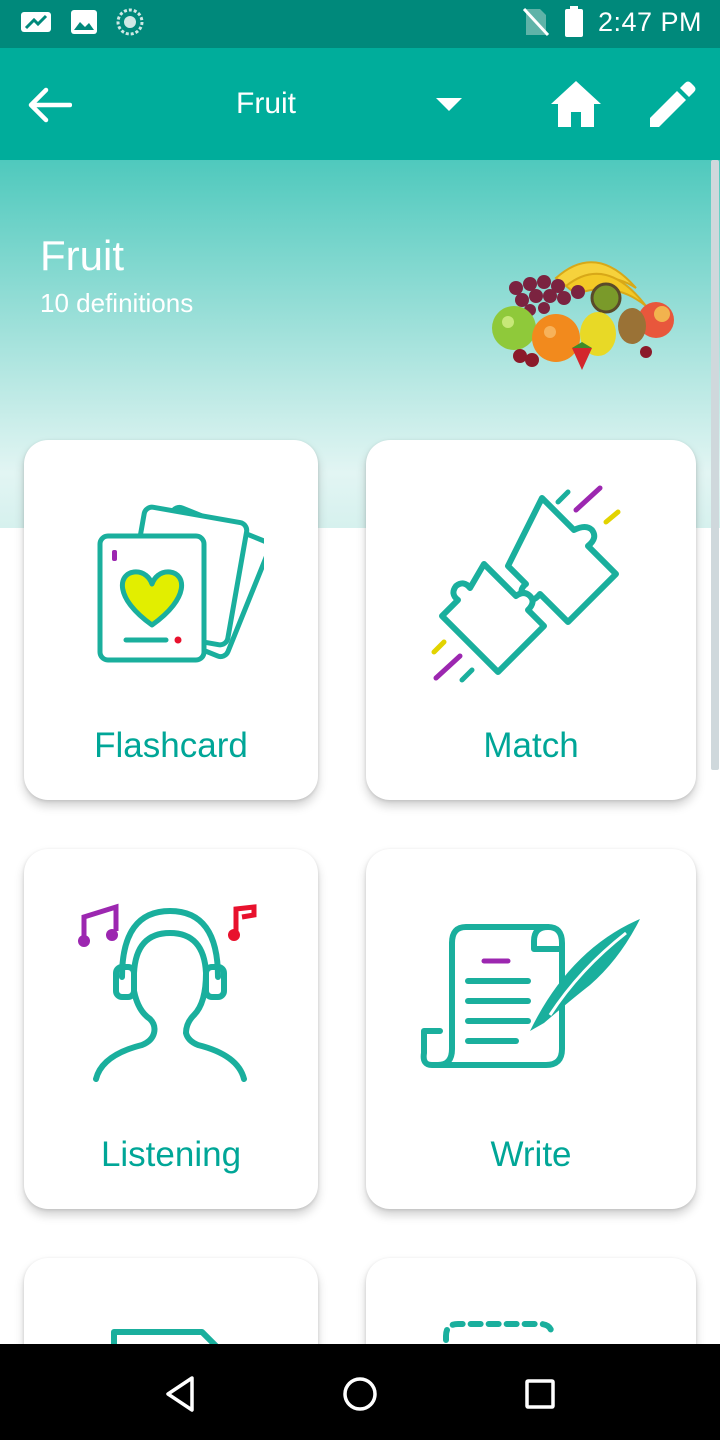  What do you see at coordinates (130, 22) in the screenshot?
I see `sync-icon` at bounding box center [130, 22].